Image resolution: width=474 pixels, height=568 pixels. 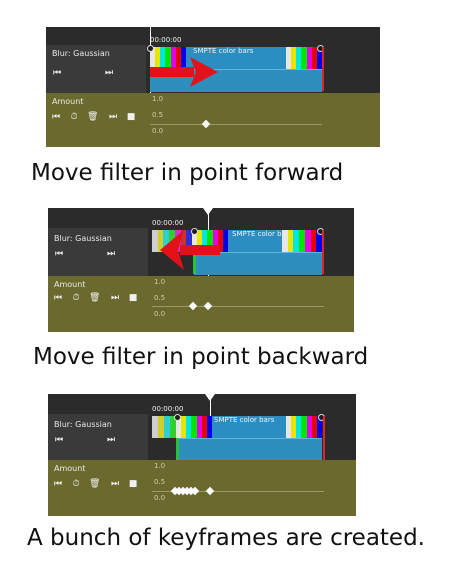 What do you see at coordinates (190, 250) in the screenshot?
I see `red-arrow-left-icon` at bounding box center [190, 250].